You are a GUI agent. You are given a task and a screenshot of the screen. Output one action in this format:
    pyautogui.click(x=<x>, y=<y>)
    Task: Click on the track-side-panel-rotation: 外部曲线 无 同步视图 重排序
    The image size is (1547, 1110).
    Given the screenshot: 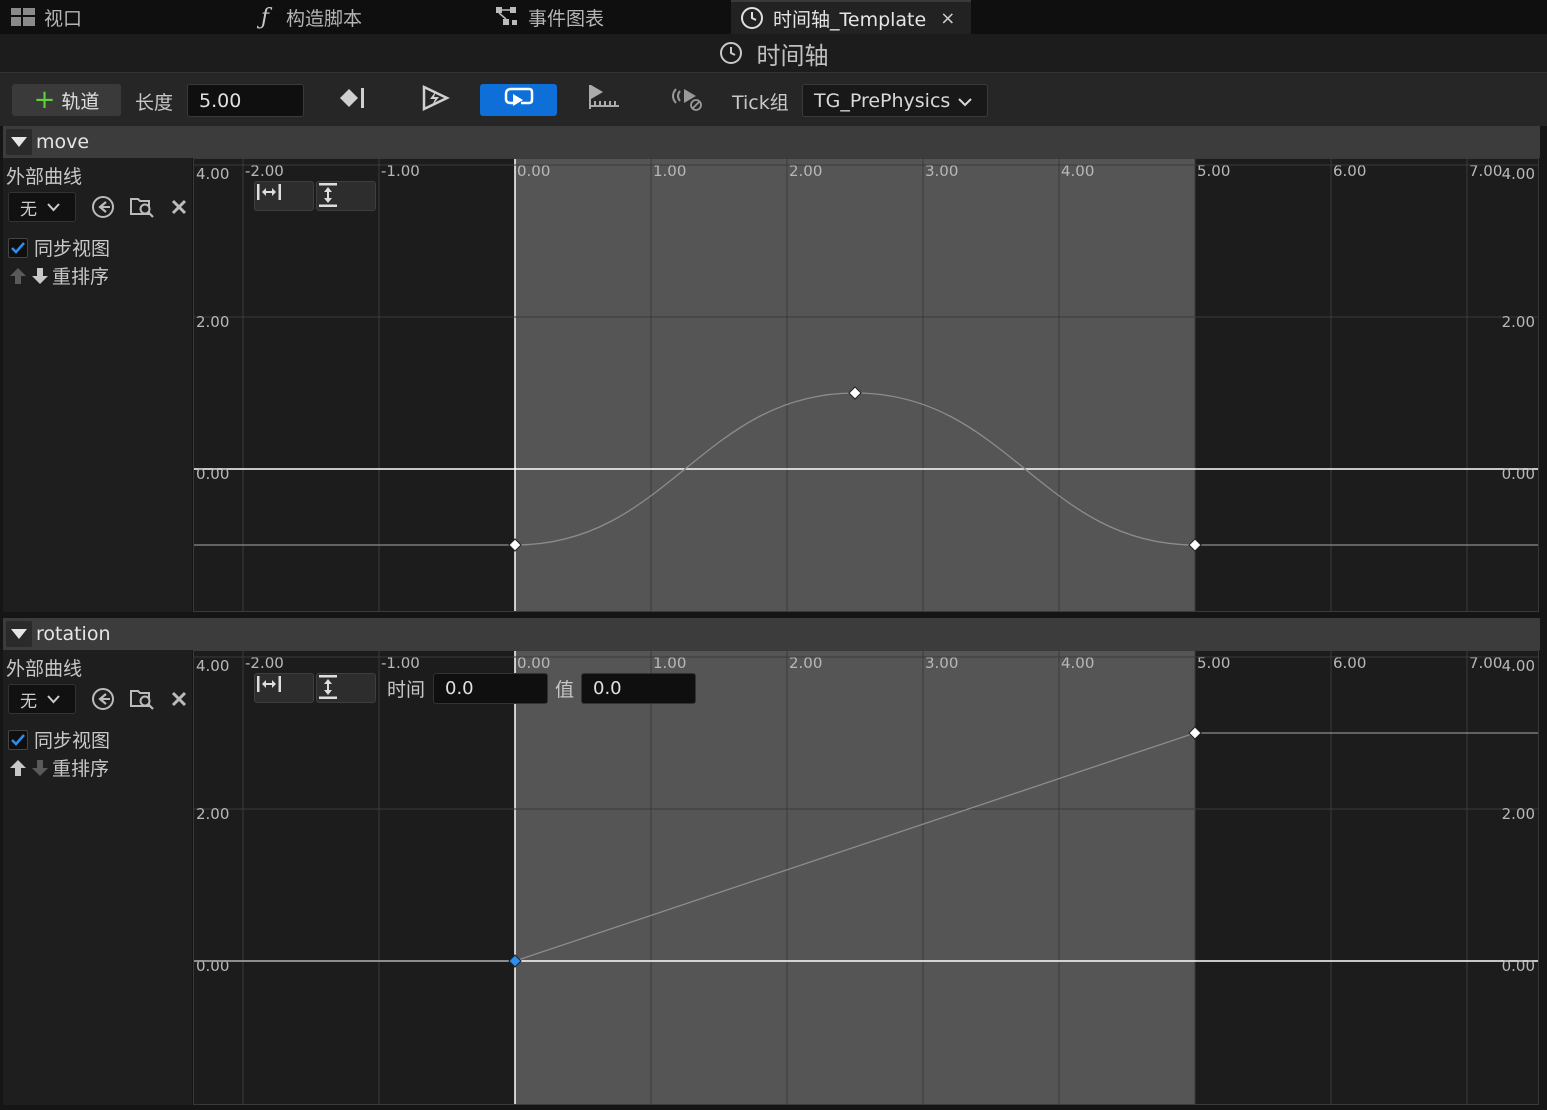 What is the action you would take?
    pyautogui.click(x=97, y=877)
    